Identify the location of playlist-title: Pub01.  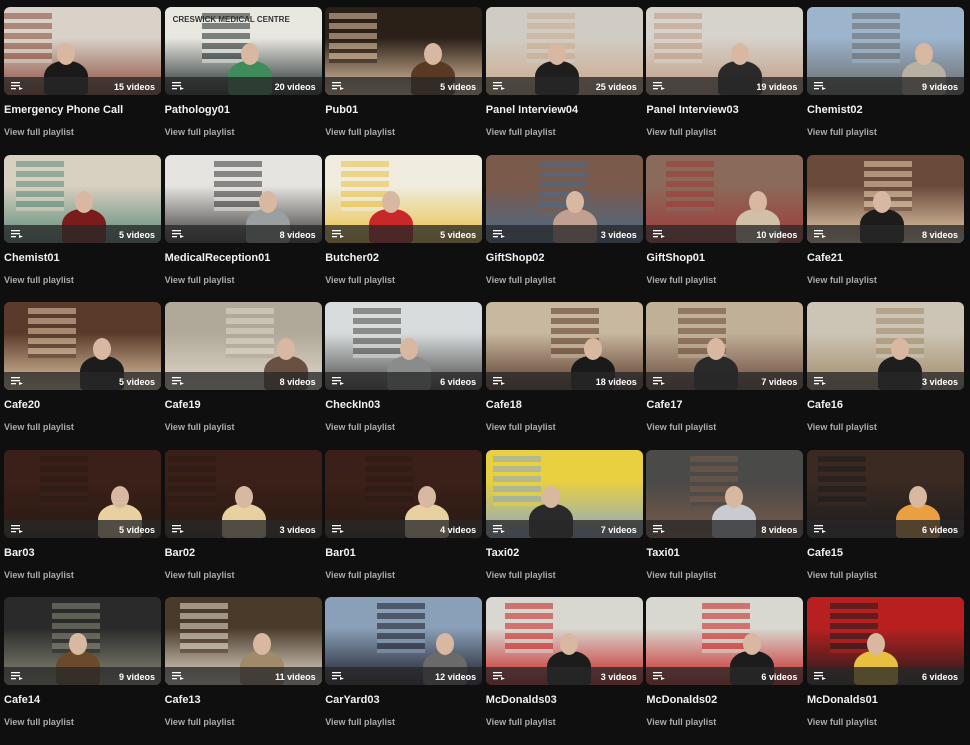
(403, 110).